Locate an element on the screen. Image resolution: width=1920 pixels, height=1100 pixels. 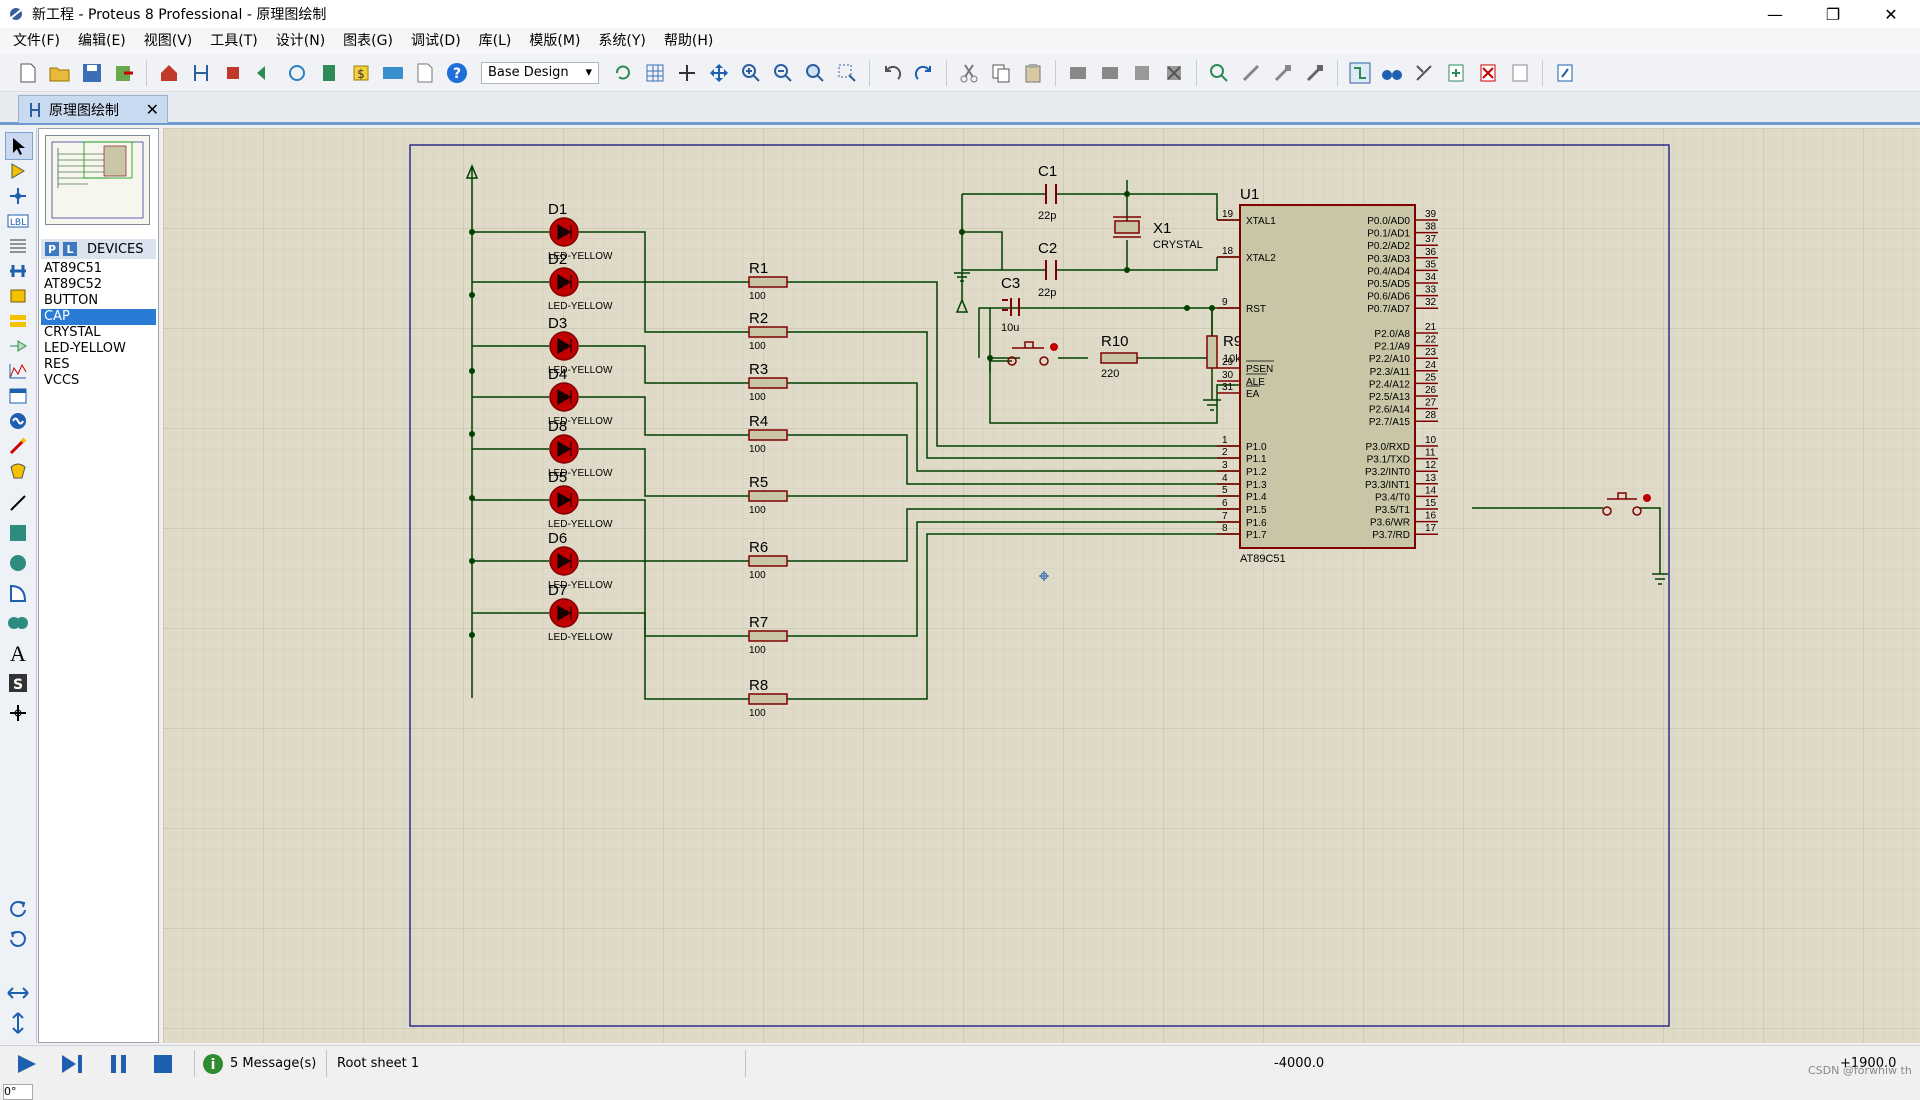
cut-icon is located at coordinates (969, 73).